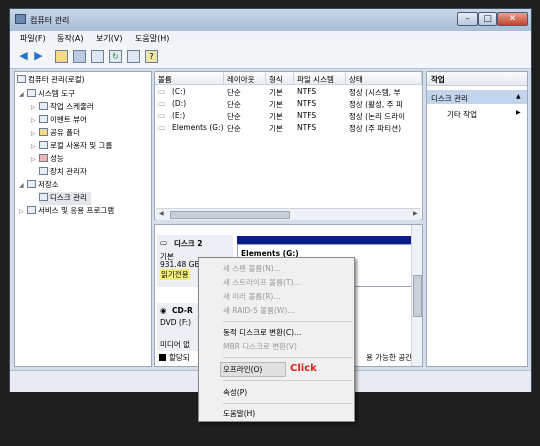 The width and height of the screenshot is (540, 446). Describe the element at coordinates (63, 172) in the screenshot. I see `tree-item-device-manager: 장치 관리자` at that location.